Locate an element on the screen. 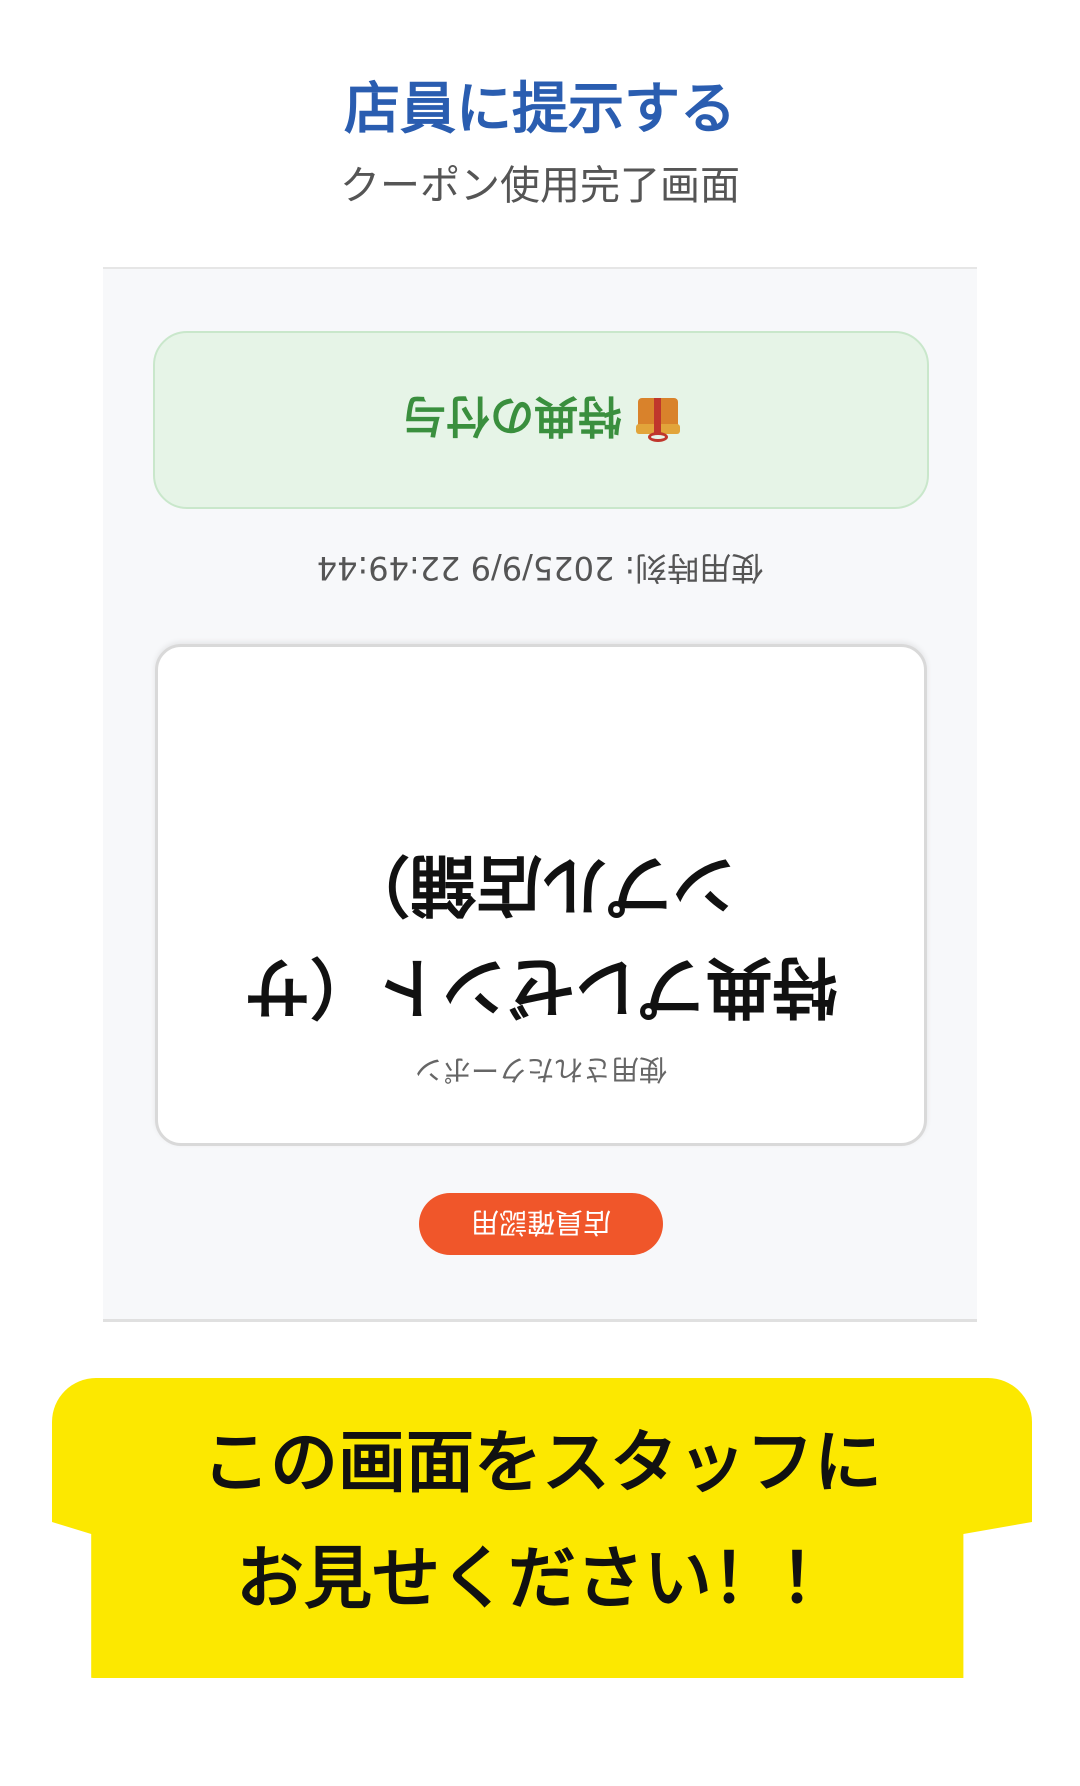 The image size is (1080, 1786). usage-time: 使用時刻: 2025/9/9 22:49:44 is located at coordinates (540, 568).